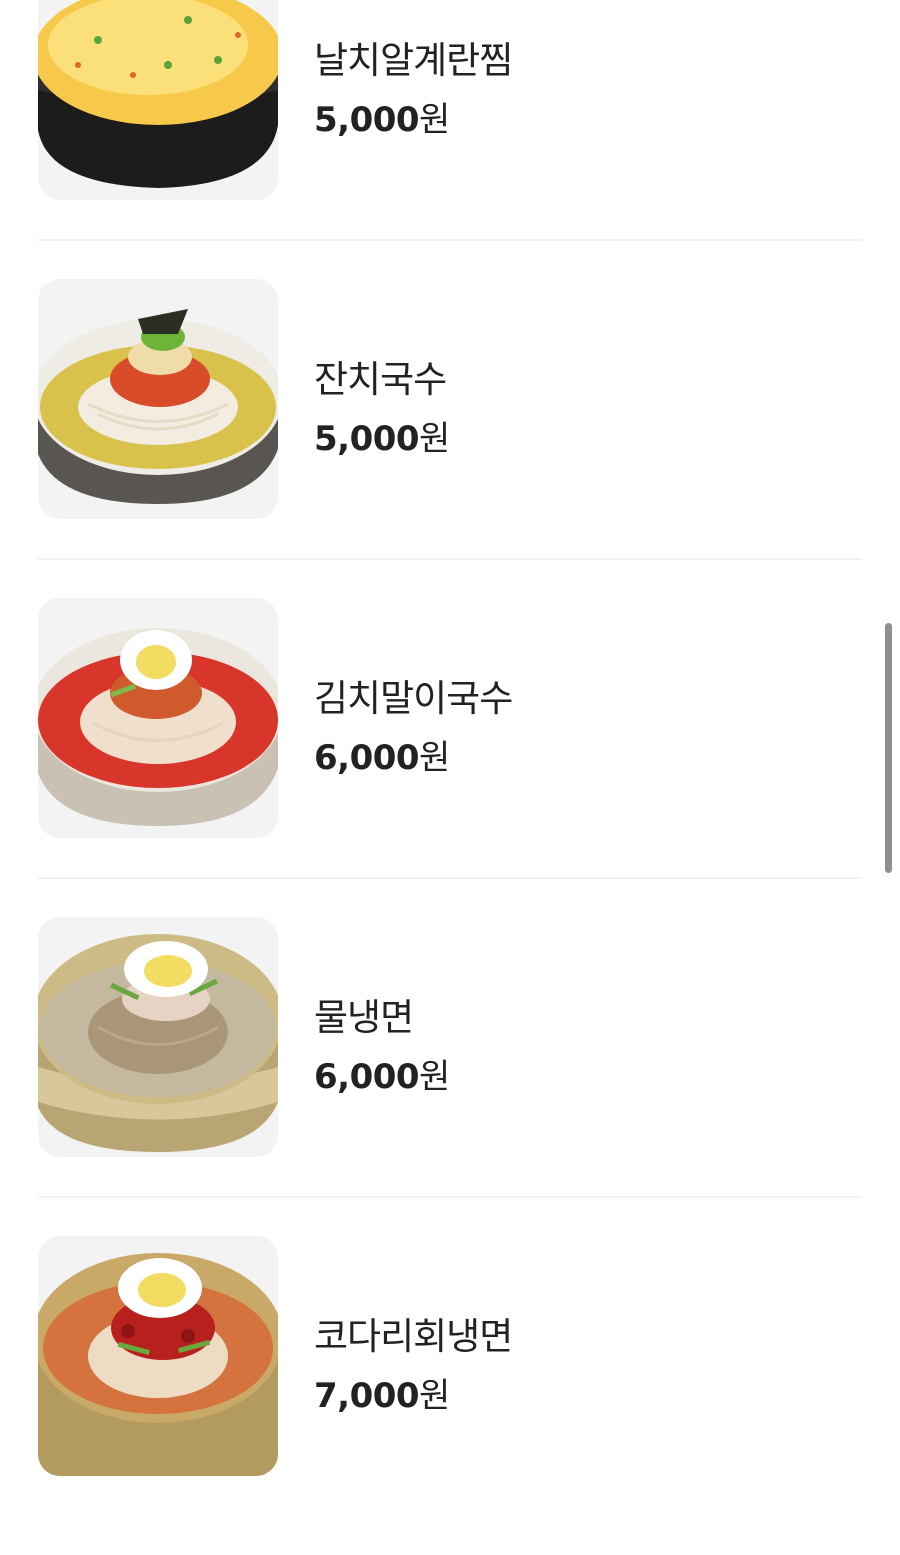 This screenshot has height=1555, width=900. What do you see at coordinates (158, 1356) in the screenshot?
I see `spicy-cold-noodles-image` at bounding box center [158, 1356].